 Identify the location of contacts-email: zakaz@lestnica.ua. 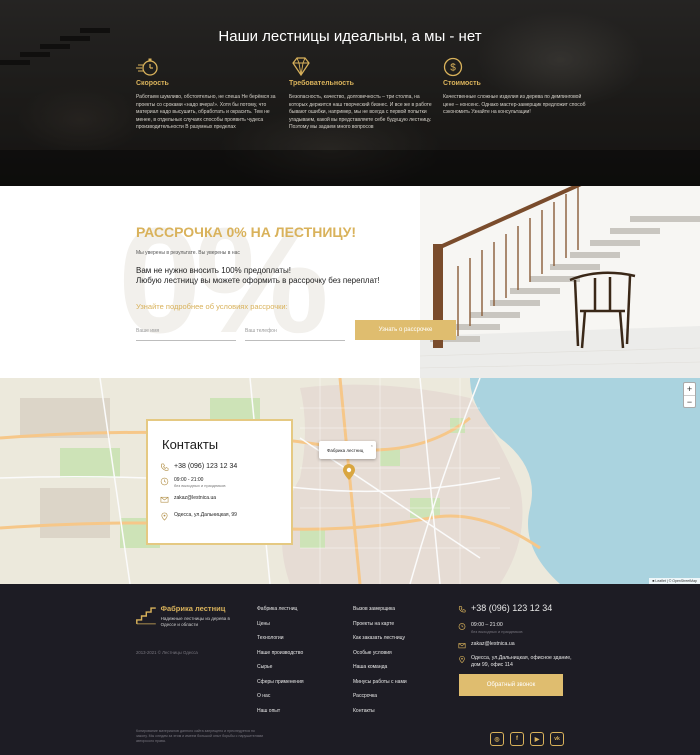
(195, 498).